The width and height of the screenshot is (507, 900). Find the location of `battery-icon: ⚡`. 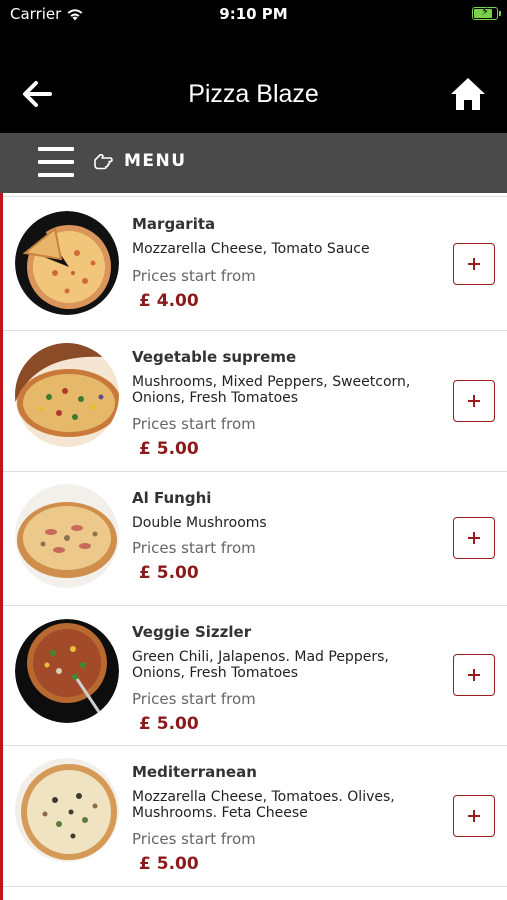

battery-icon: ⚡ is located at coordinates (486, 12).